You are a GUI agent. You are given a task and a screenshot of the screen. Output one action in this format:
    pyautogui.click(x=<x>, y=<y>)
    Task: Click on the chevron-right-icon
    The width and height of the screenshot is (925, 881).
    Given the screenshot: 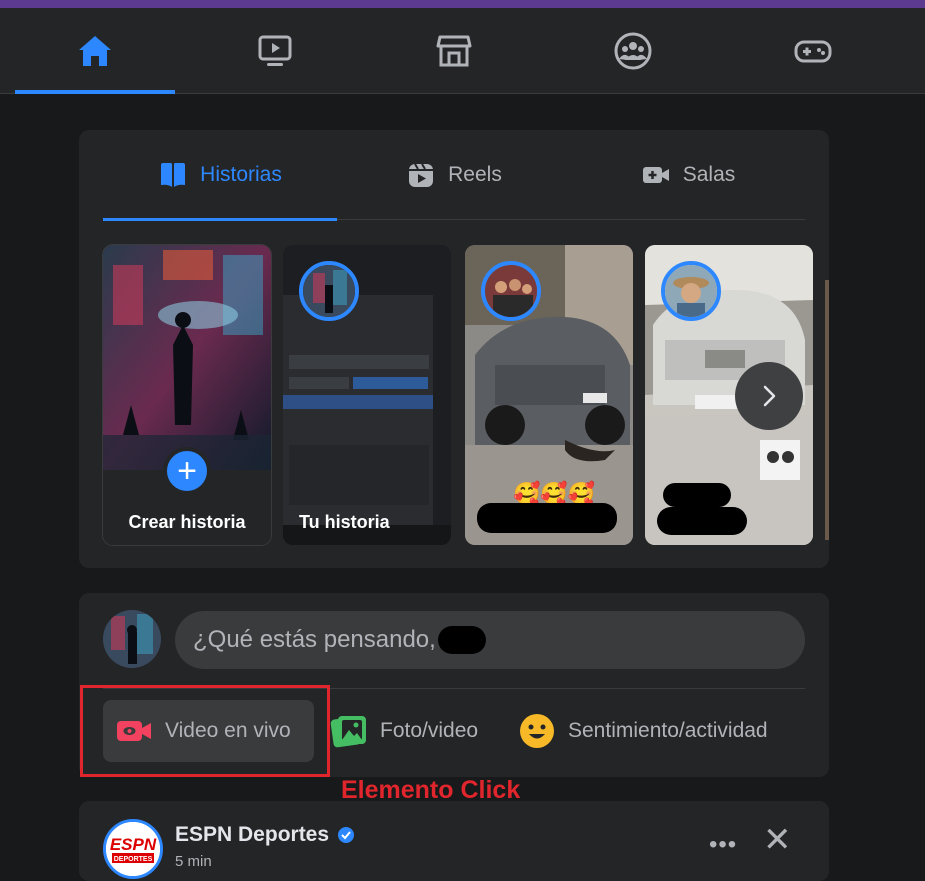 What is the action you would take?
    pyautogui.click(x=769, y=396)
    